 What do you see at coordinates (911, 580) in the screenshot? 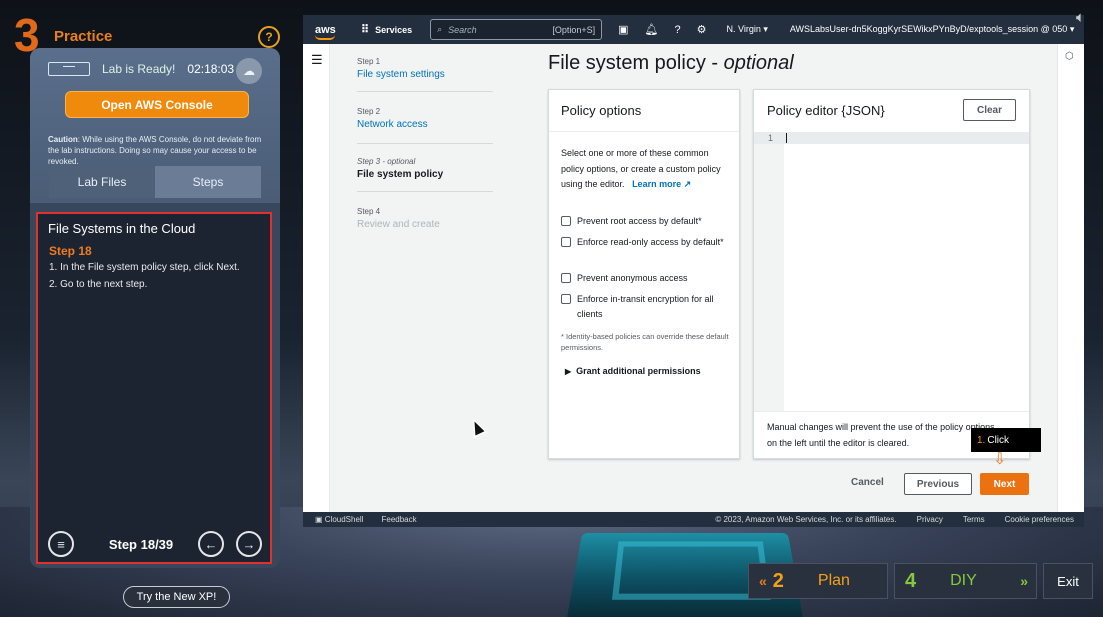
I see `diy-number: 4` at bounding box center [911, 580].